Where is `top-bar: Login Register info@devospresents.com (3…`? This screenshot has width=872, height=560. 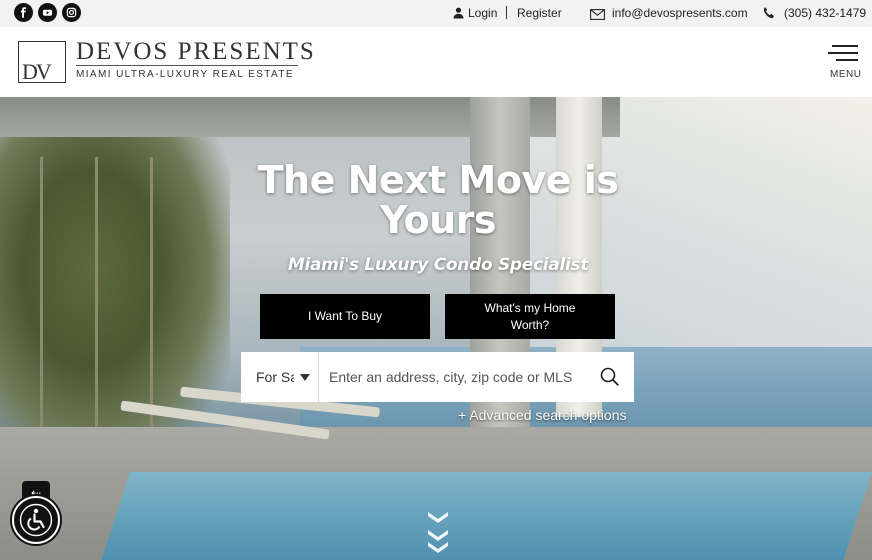
top-bar: Login Register info@devospresents.com (3… is located at coordinates (436, 13).